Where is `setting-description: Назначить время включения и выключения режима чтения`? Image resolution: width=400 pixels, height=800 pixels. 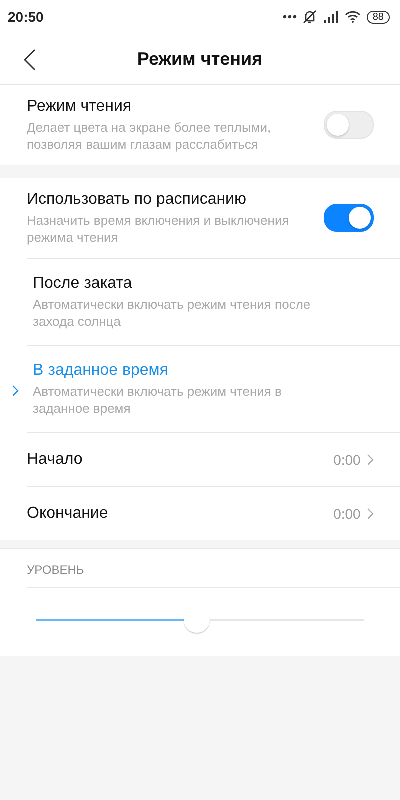
setting-description: Назначить время включения и выключения режима чтения is located at coordinates (158, 229).